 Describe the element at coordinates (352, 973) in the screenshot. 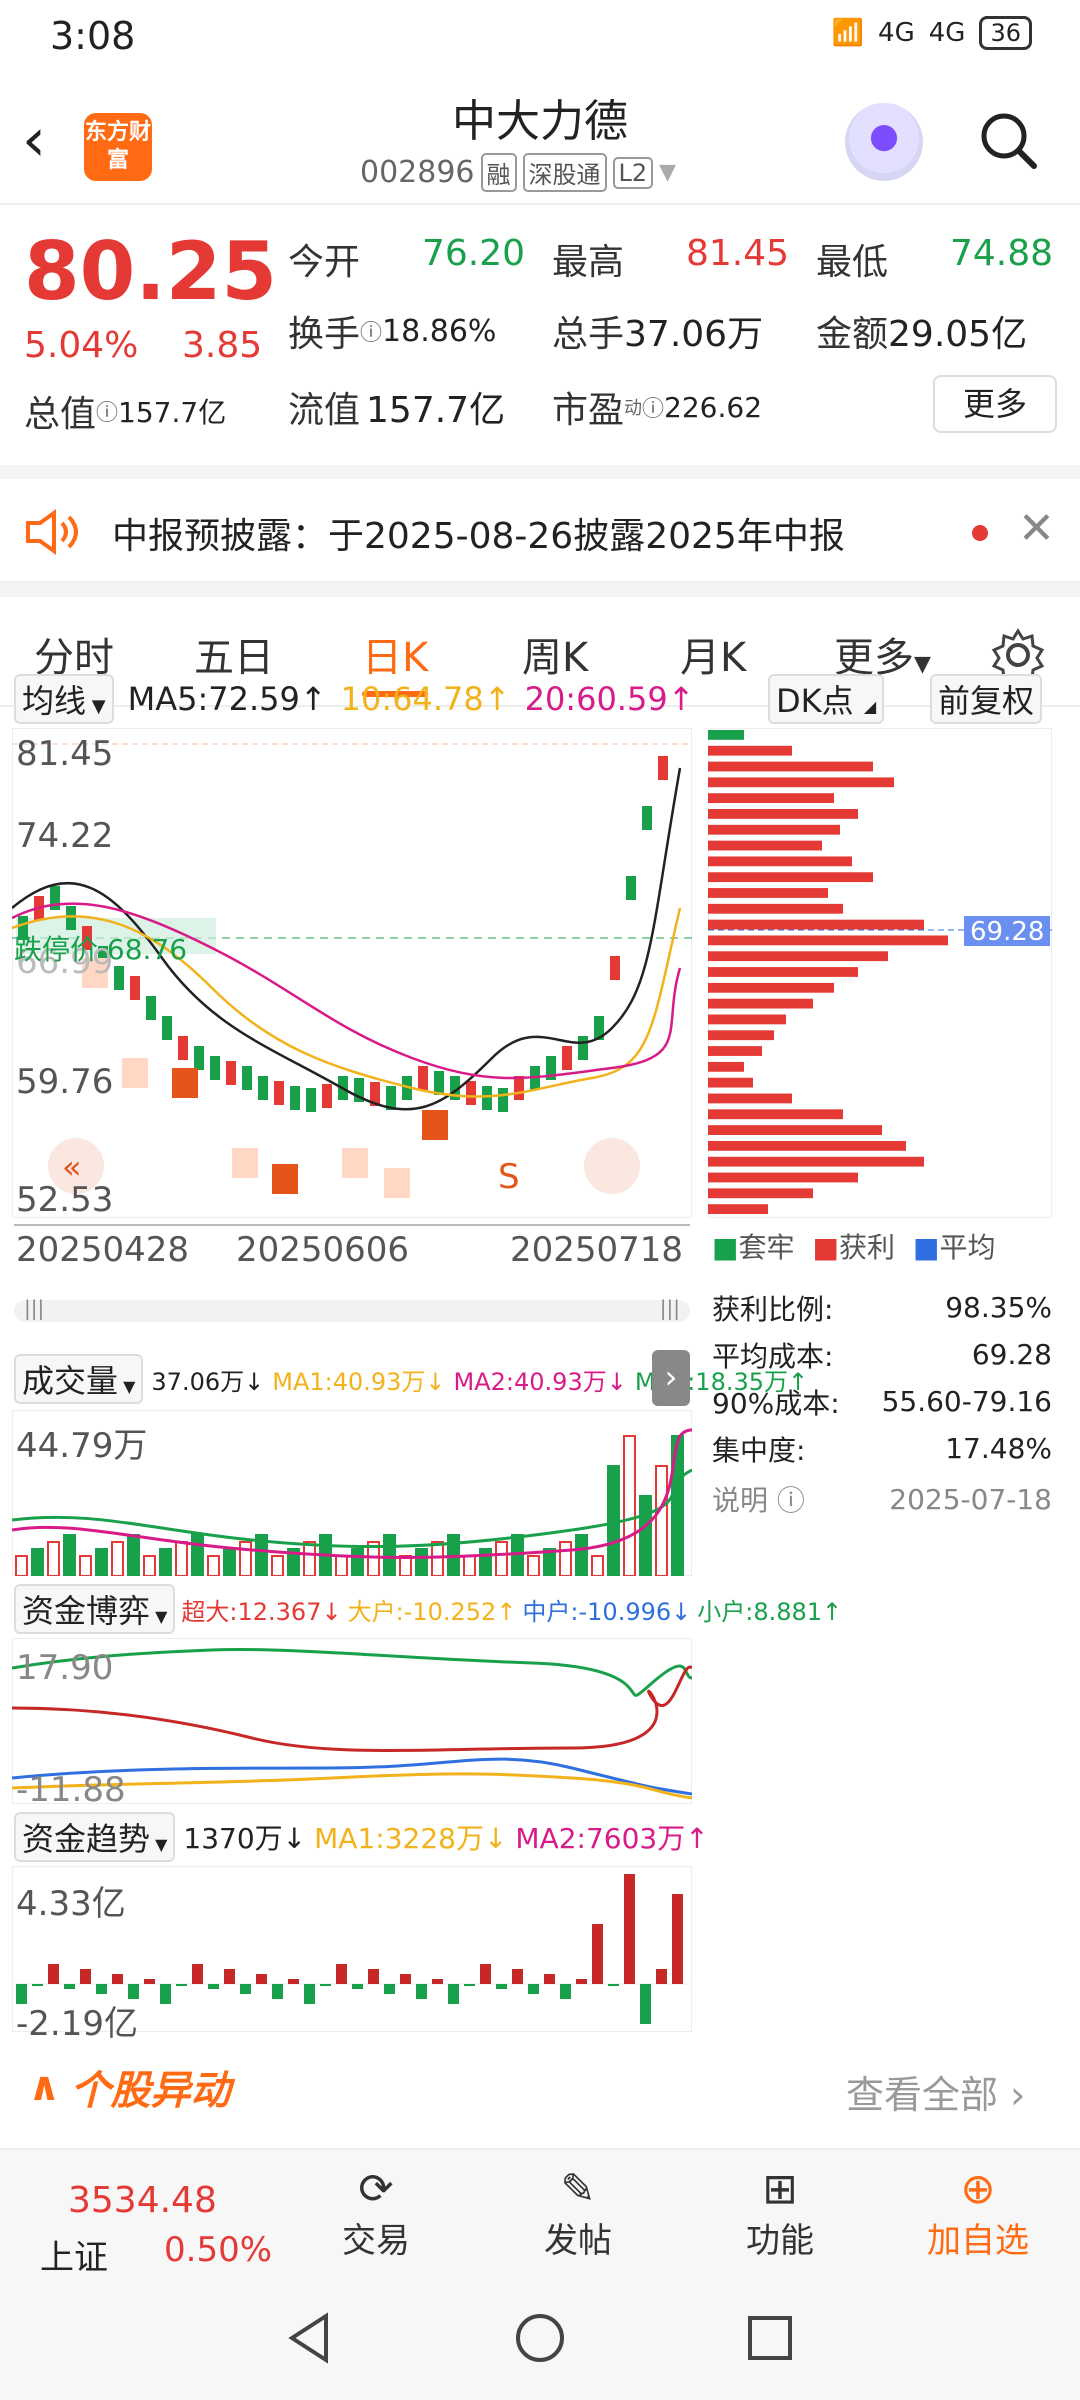

I see `kline-chart: S «` at that location.